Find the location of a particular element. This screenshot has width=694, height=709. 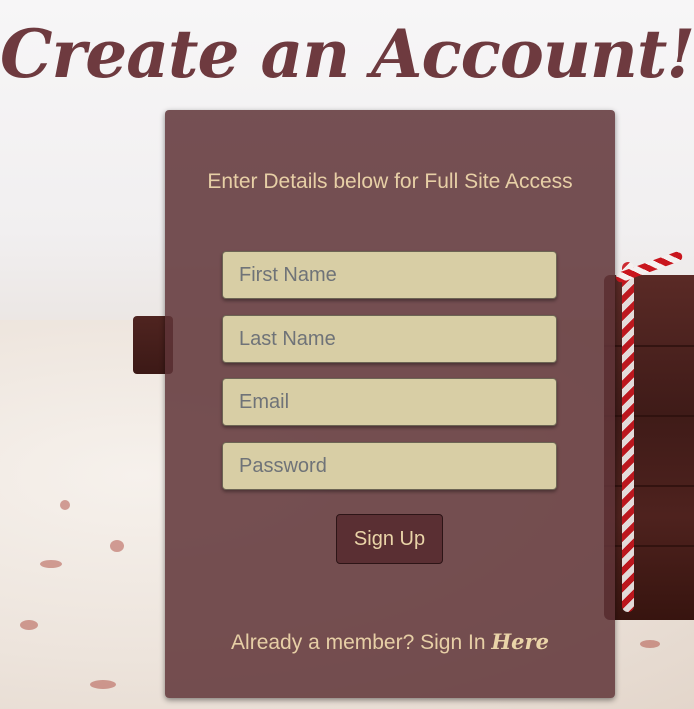

chocolate-stack is located at coordinates (649, 447).